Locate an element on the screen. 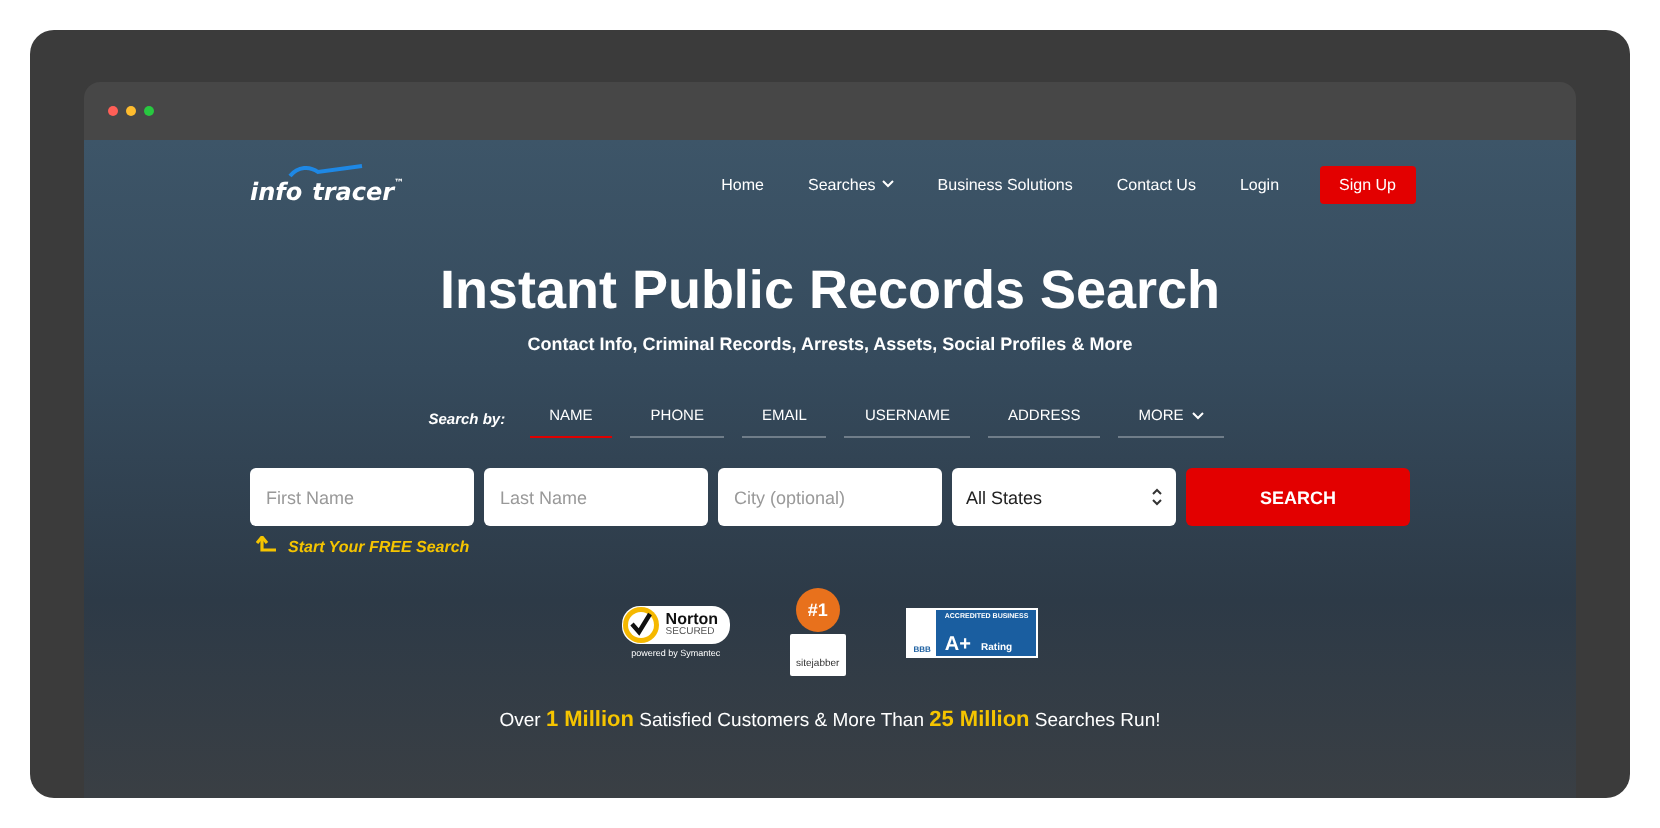 This screenshot has width=1660, height=828. free-search-hint: Start Your FREE Search is located at coordinates (379, 546).